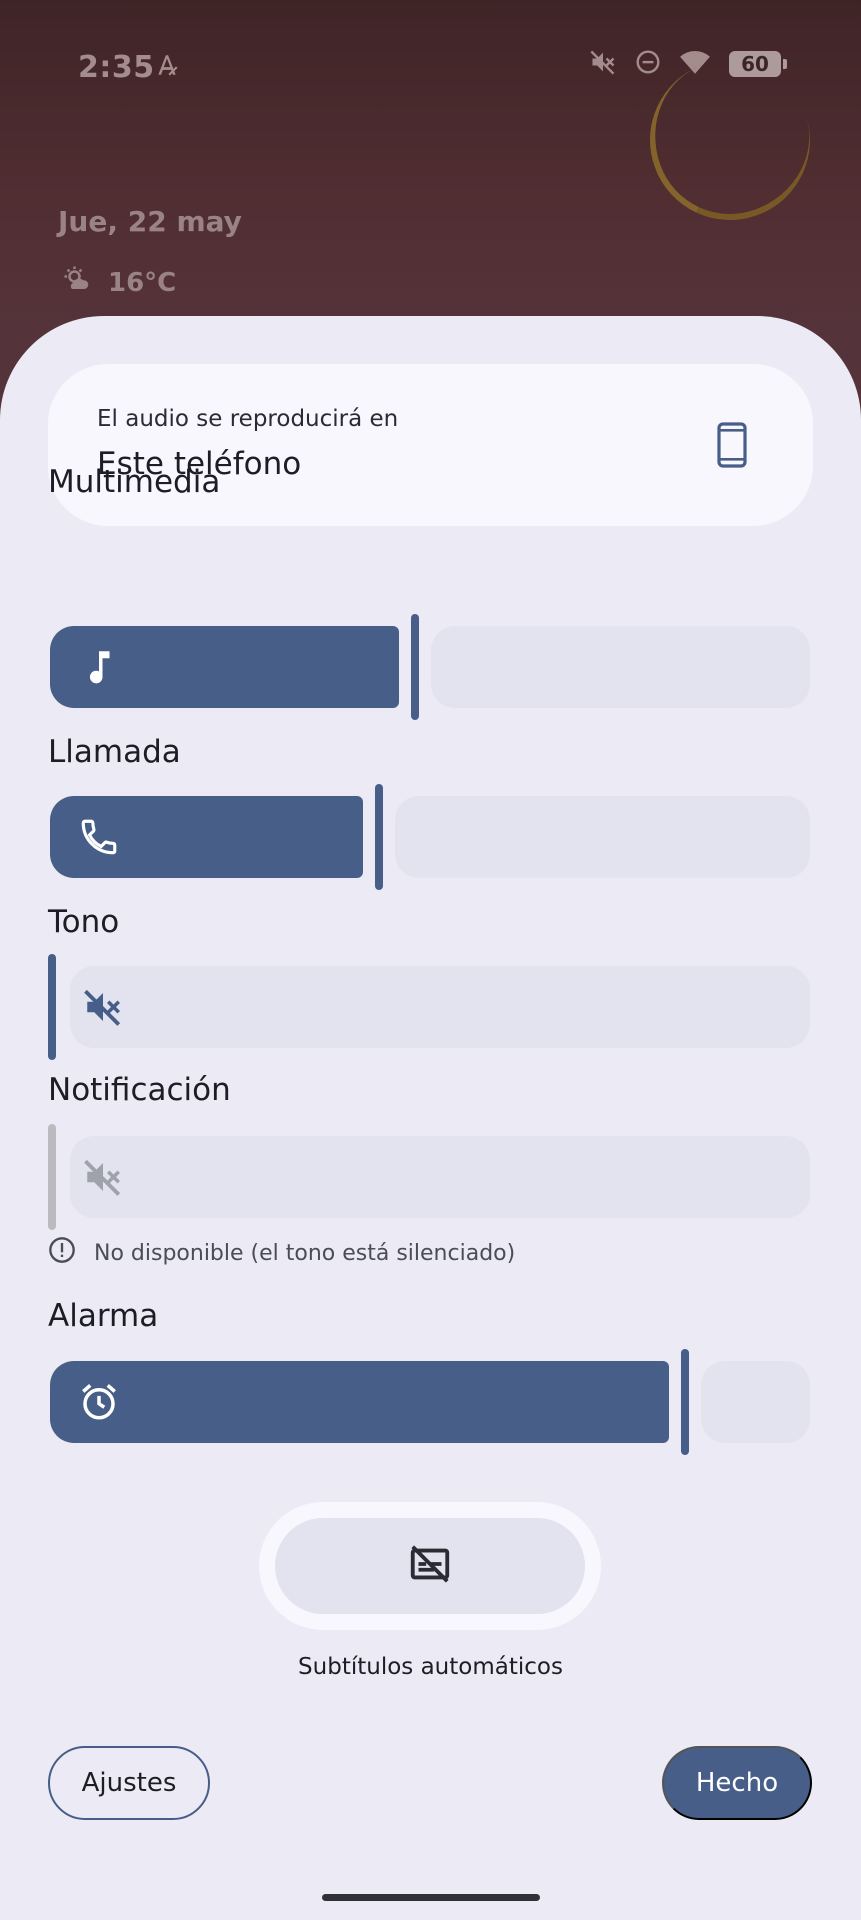  What do you see at coordinates (430, 667) in the screenshot?
I see `media-volume-slider` at bounding box center [430, 667].